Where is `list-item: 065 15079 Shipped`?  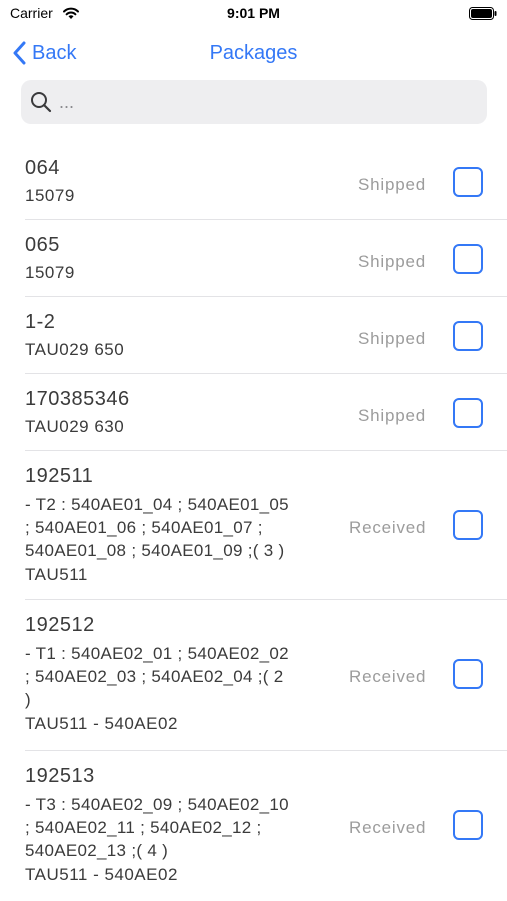
list-item: 065 15079 Shipped is located at coordinates (266, 258).